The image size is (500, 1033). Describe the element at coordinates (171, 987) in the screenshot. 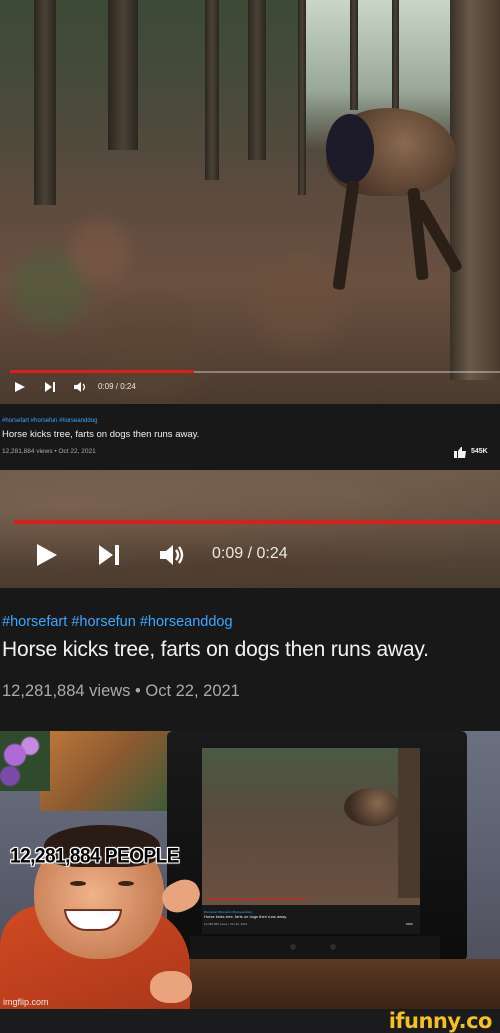

I see `joey-pointing-hand` at that location.